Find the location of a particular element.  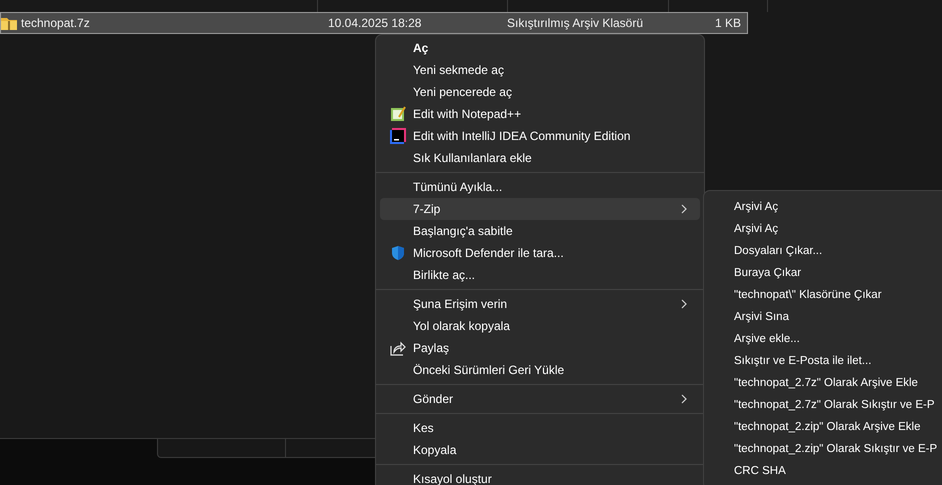

menu-item: "technopat\" Klasörüne Çıkar is located at coordinates (823, 295).